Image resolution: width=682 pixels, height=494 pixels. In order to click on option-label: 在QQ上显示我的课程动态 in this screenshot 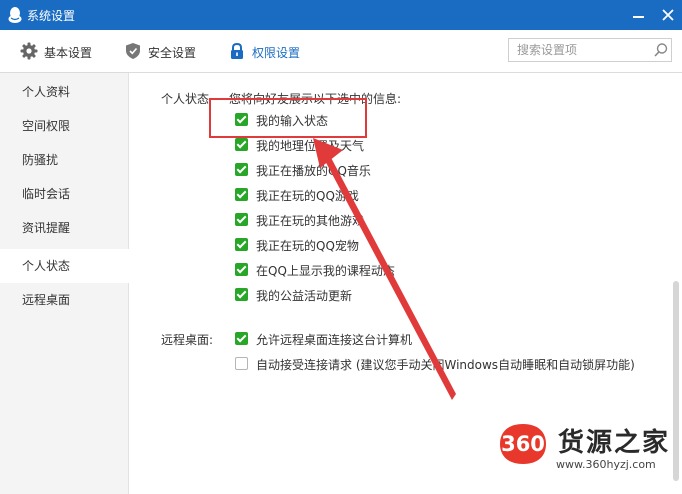, I will do `click(325, 271)`.